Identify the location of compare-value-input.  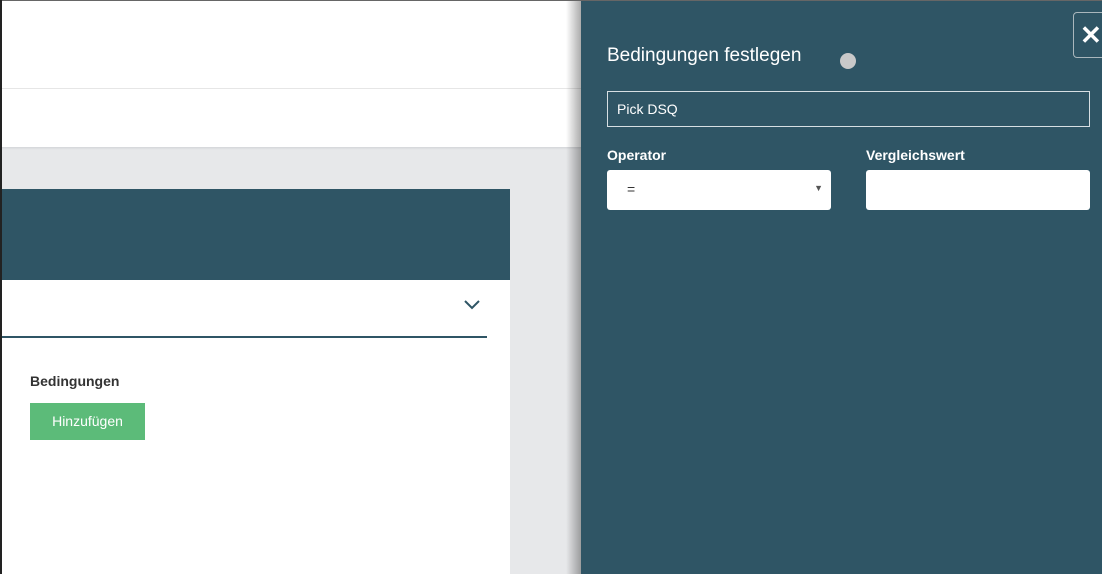
(978, 190).